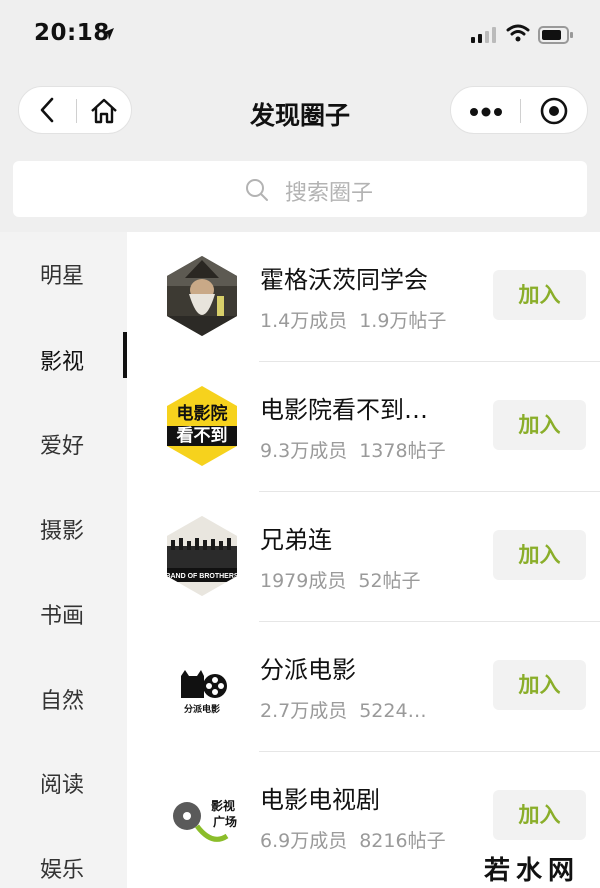 The width and height of the screenshot is (600, 888). I want to click on more-dots-icon, so click(486, 112).